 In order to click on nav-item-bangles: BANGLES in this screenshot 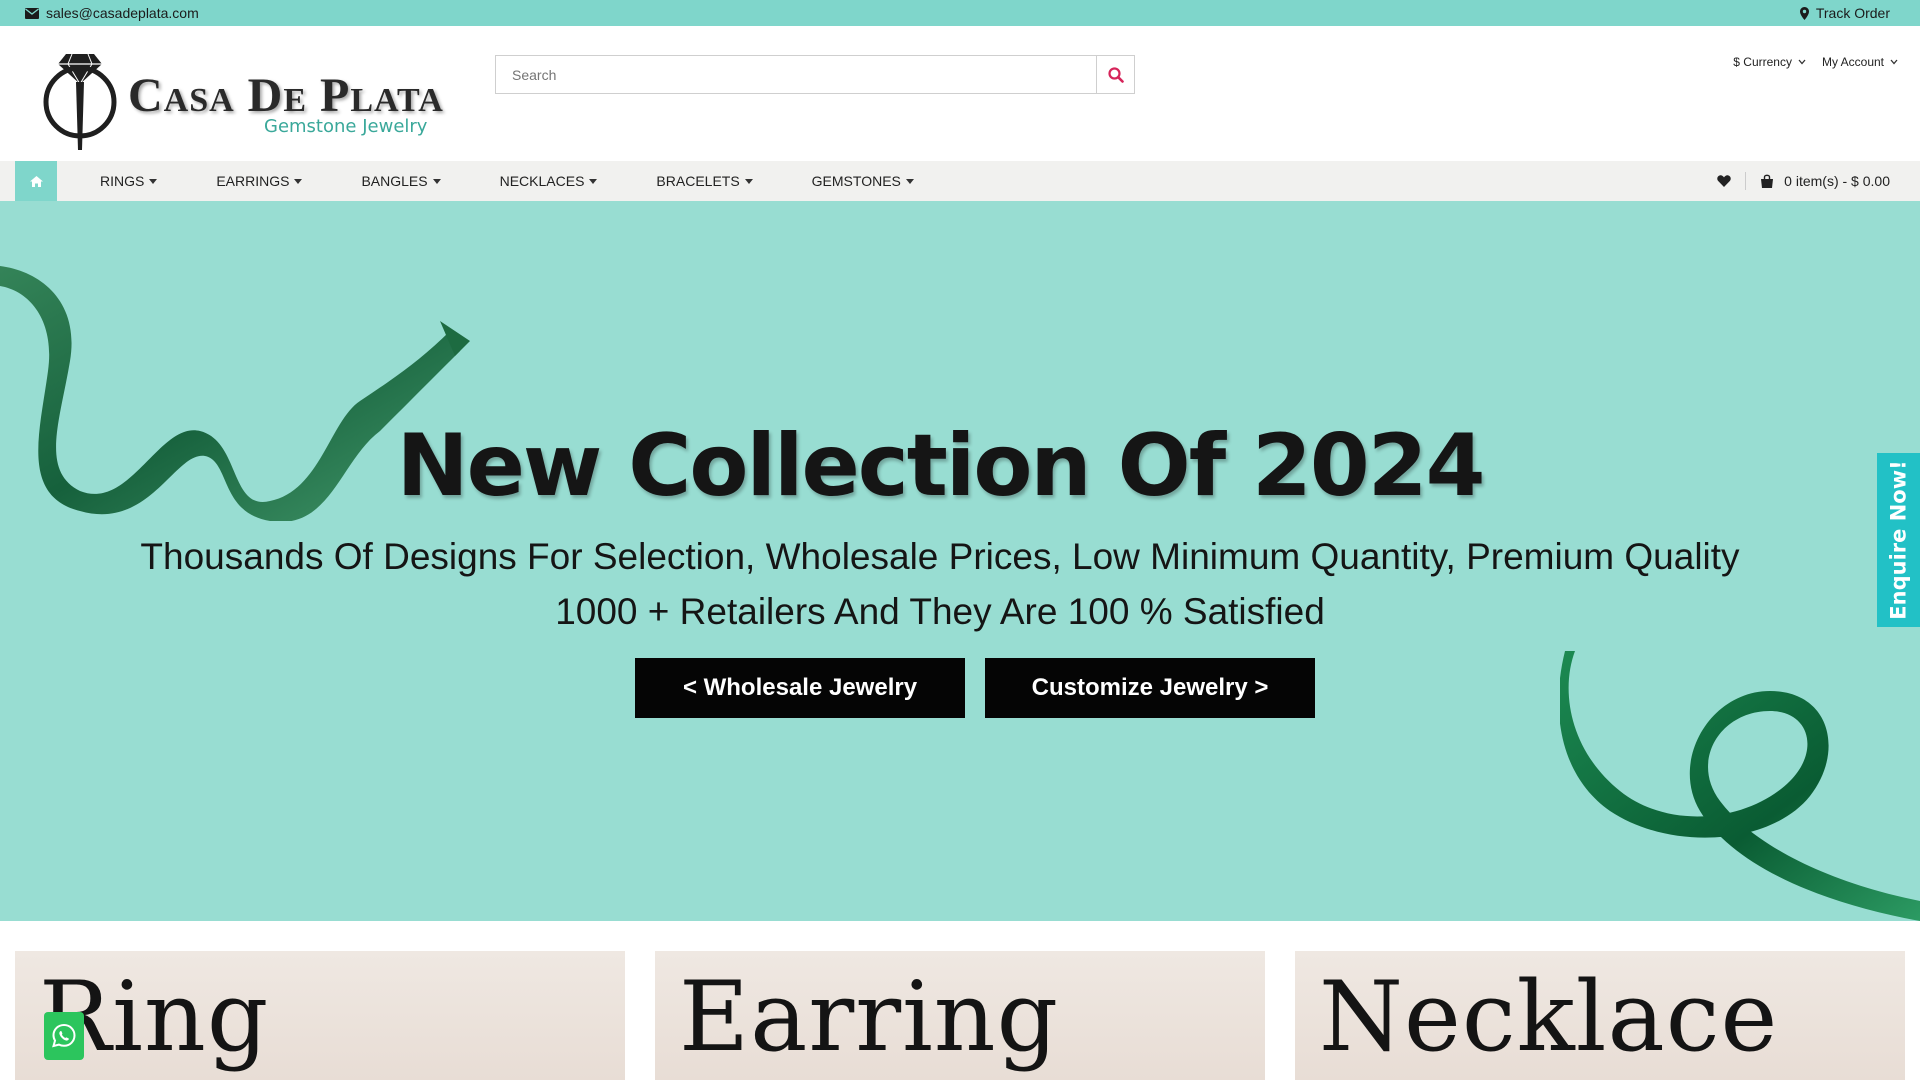, I will do `click(401, 181)`.